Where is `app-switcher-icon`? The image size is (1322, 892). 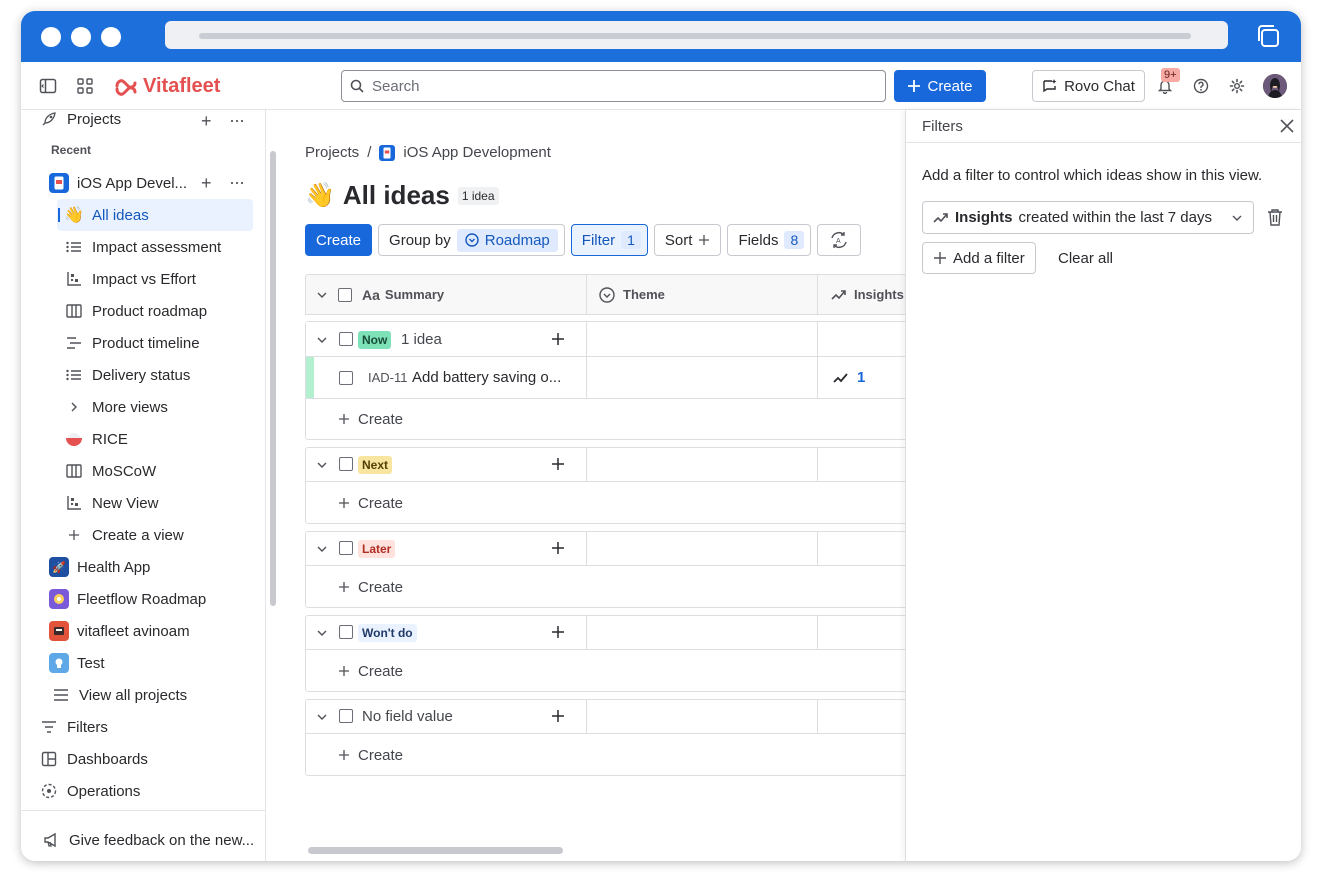
app-switcher-icon is located at coordinates (85, 86).